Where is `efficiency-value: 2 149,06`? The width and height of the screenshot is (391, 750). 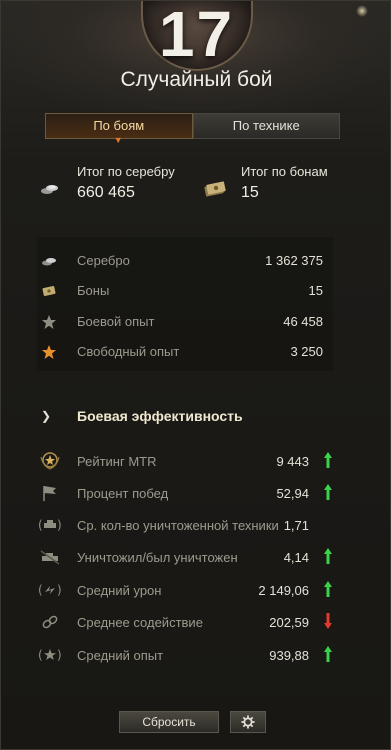 efficiency-value: 2 149,06 is located at coordinates (283, 590).